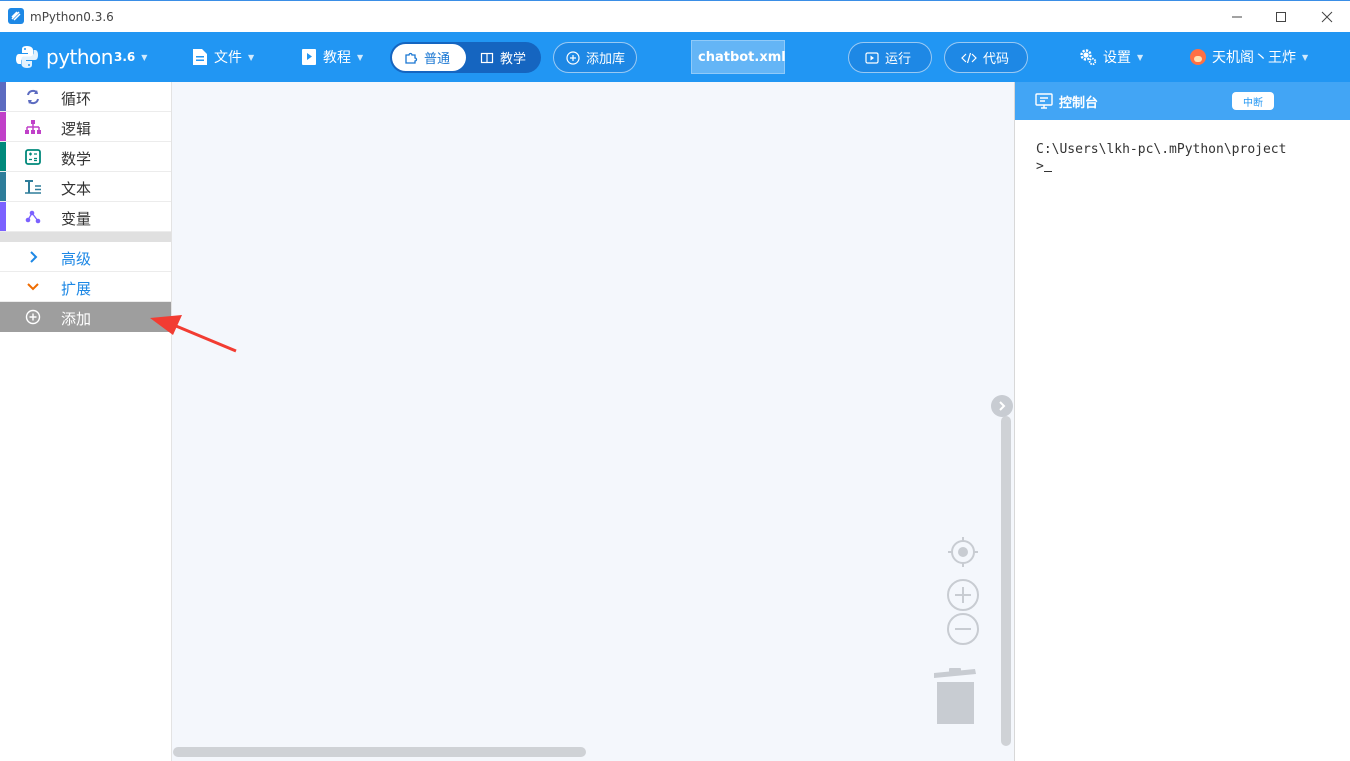  I want to click on category-label: 添加, so click(76, 319).